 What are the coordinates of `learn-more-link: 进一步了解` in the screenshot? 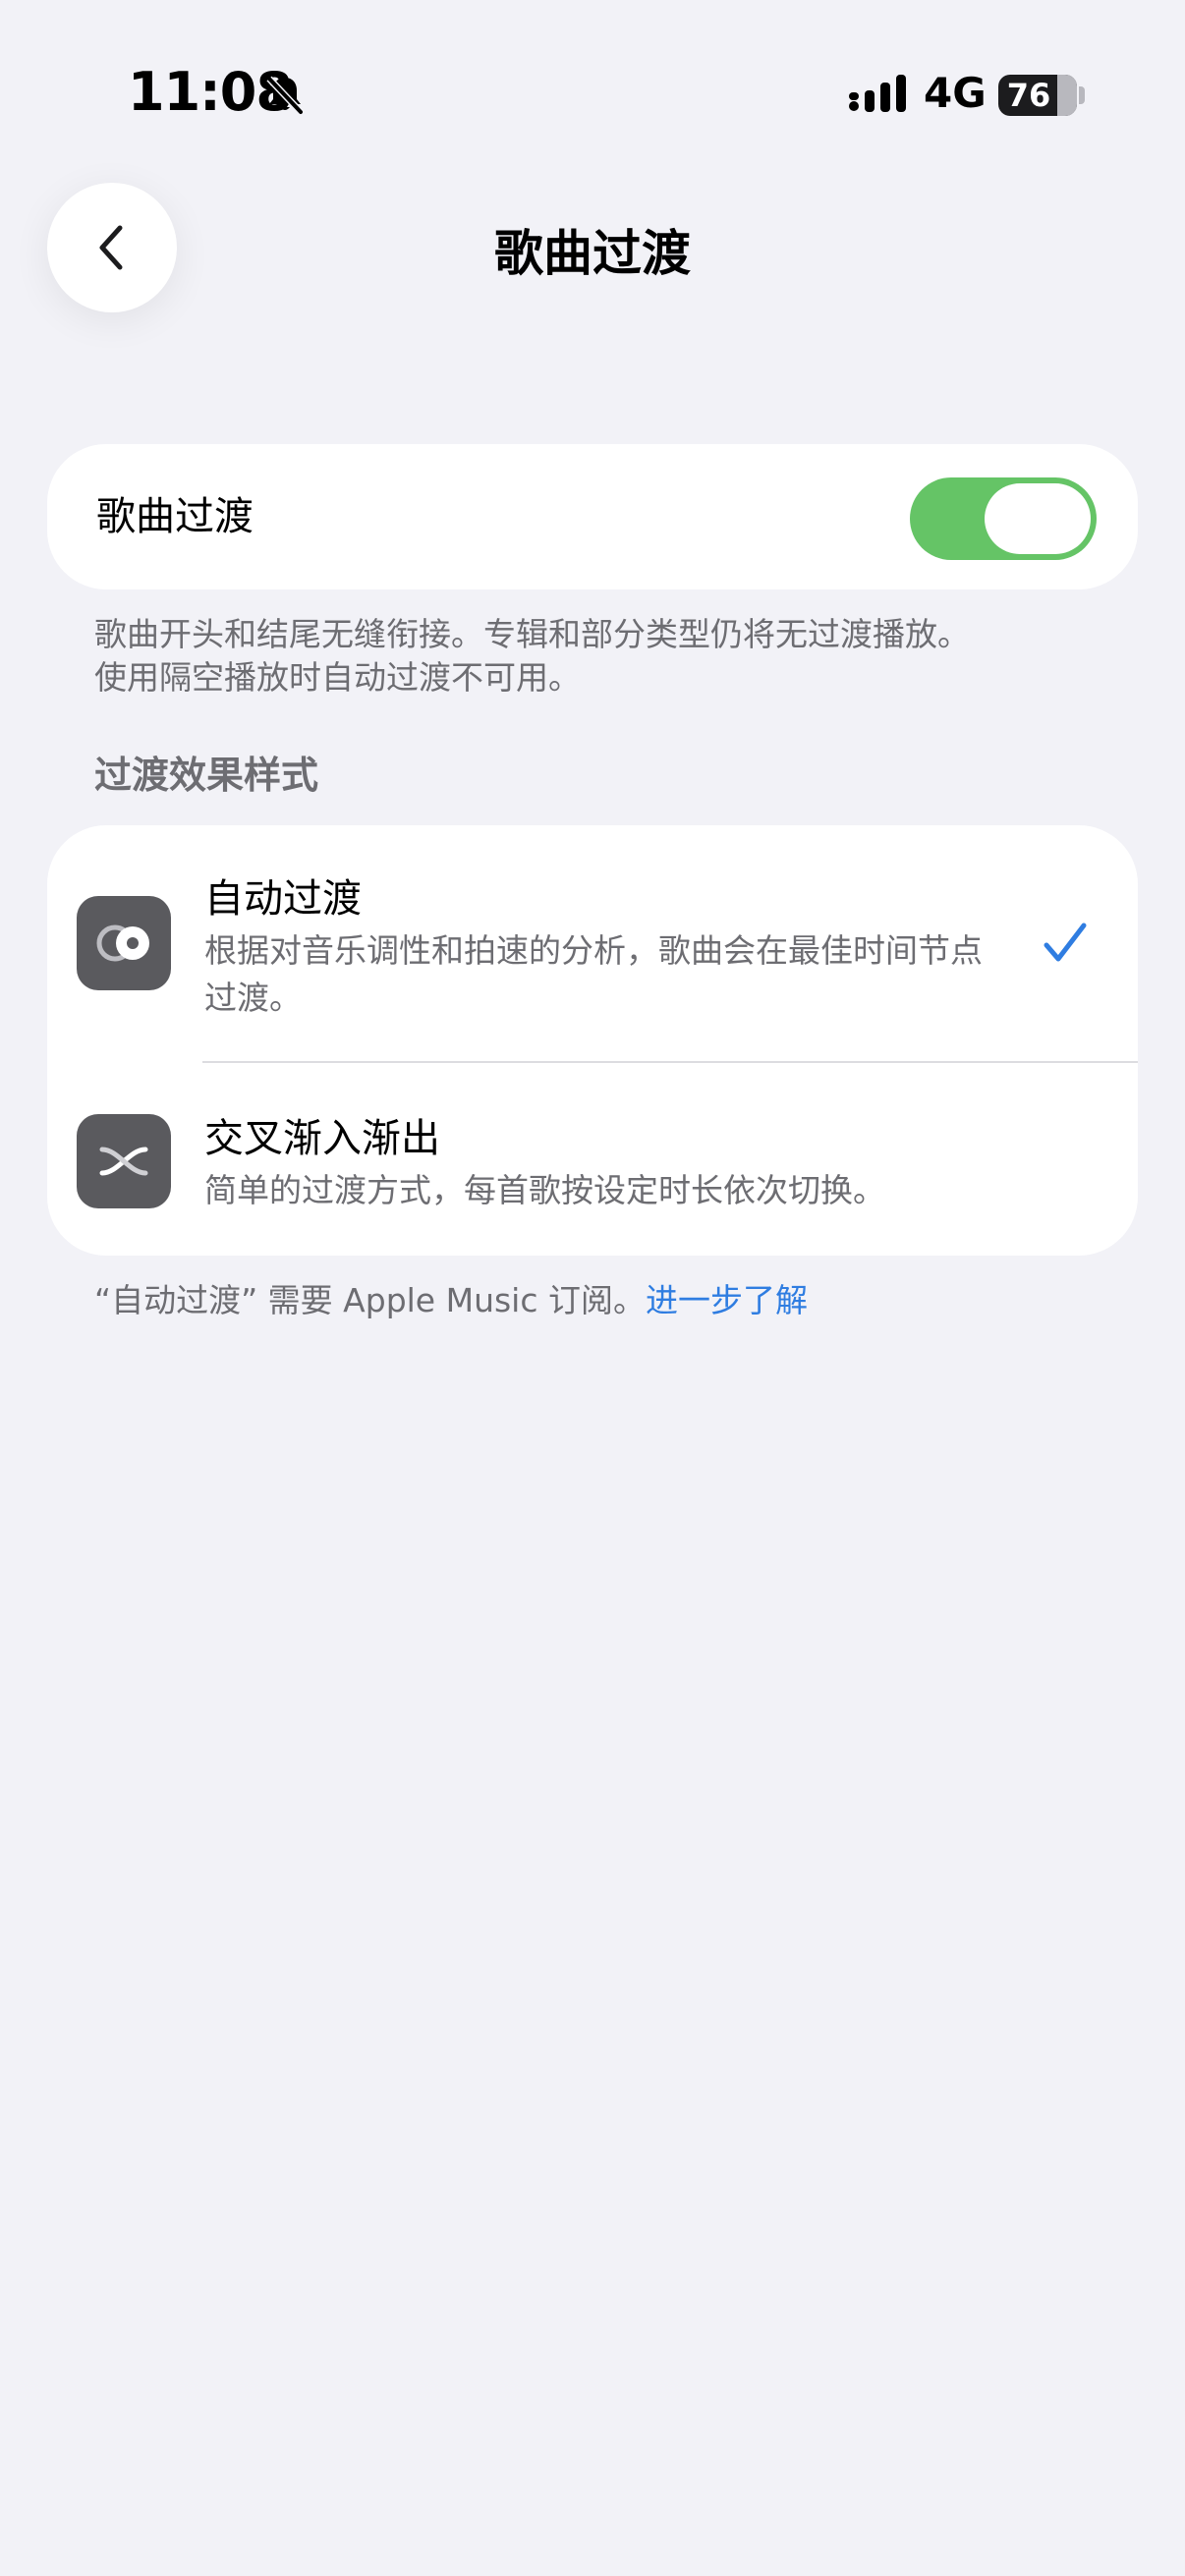 It's located at (727, 1300).